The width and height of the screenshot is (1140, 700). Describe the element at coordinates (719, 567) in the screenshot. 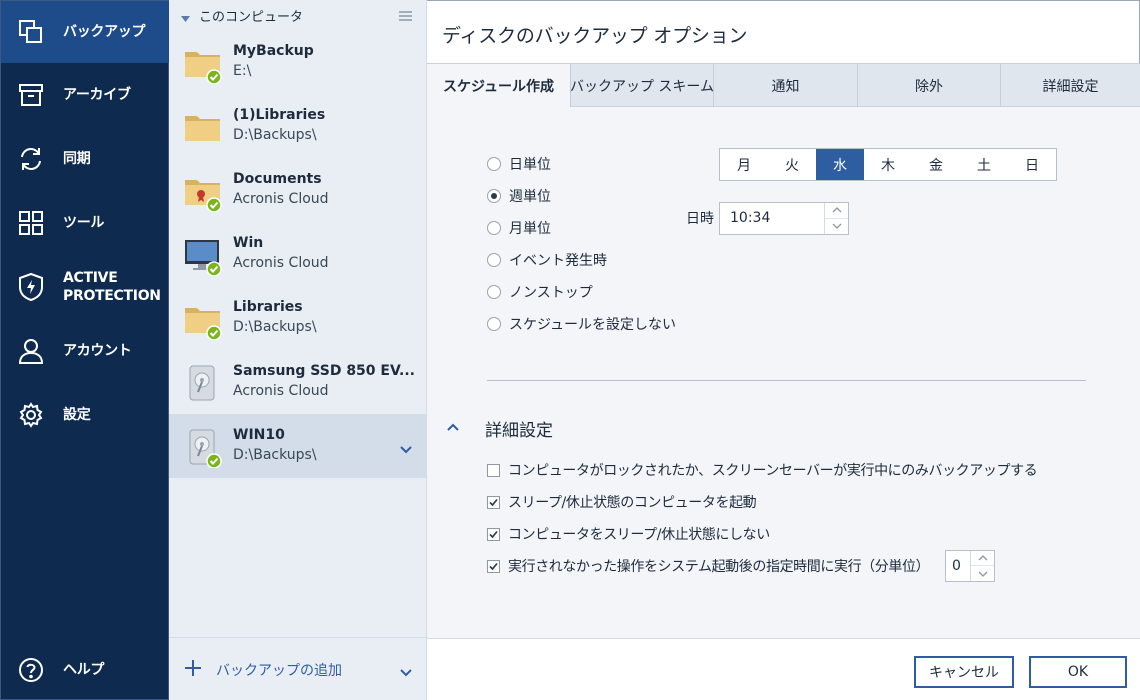

I see `checkbox-label: 実行されなかった操作をシステム起動後の指定時間に実行（分単位）` at that location.